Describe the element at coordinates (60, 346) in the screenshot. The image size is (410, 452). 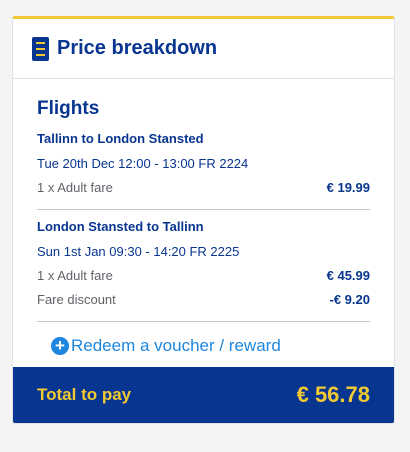
I see `plus-circle-icon: +` at that location.